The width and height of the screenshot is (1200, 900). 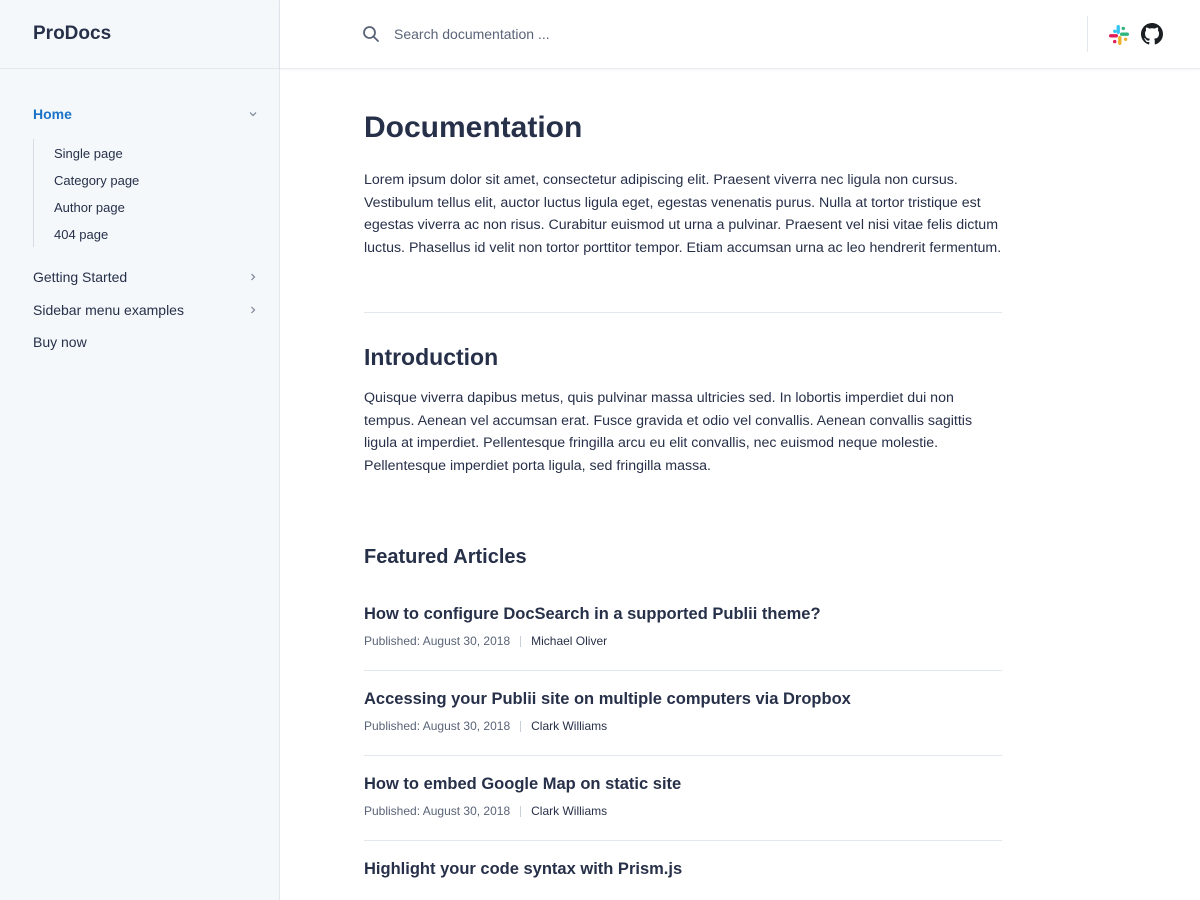 What do you see at coordinates (634, 34) in the screenshot?
I see `search-input` at bounding box center [634, 34].